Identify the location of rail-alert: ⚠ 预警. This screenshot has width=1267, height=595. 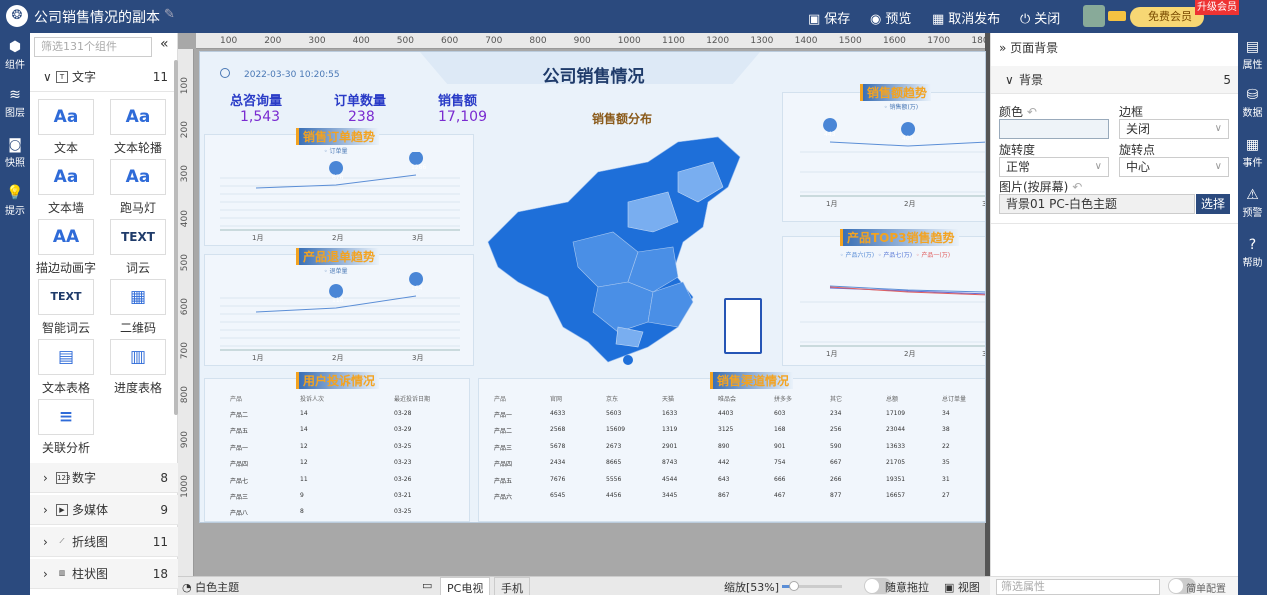
(1252, 202).